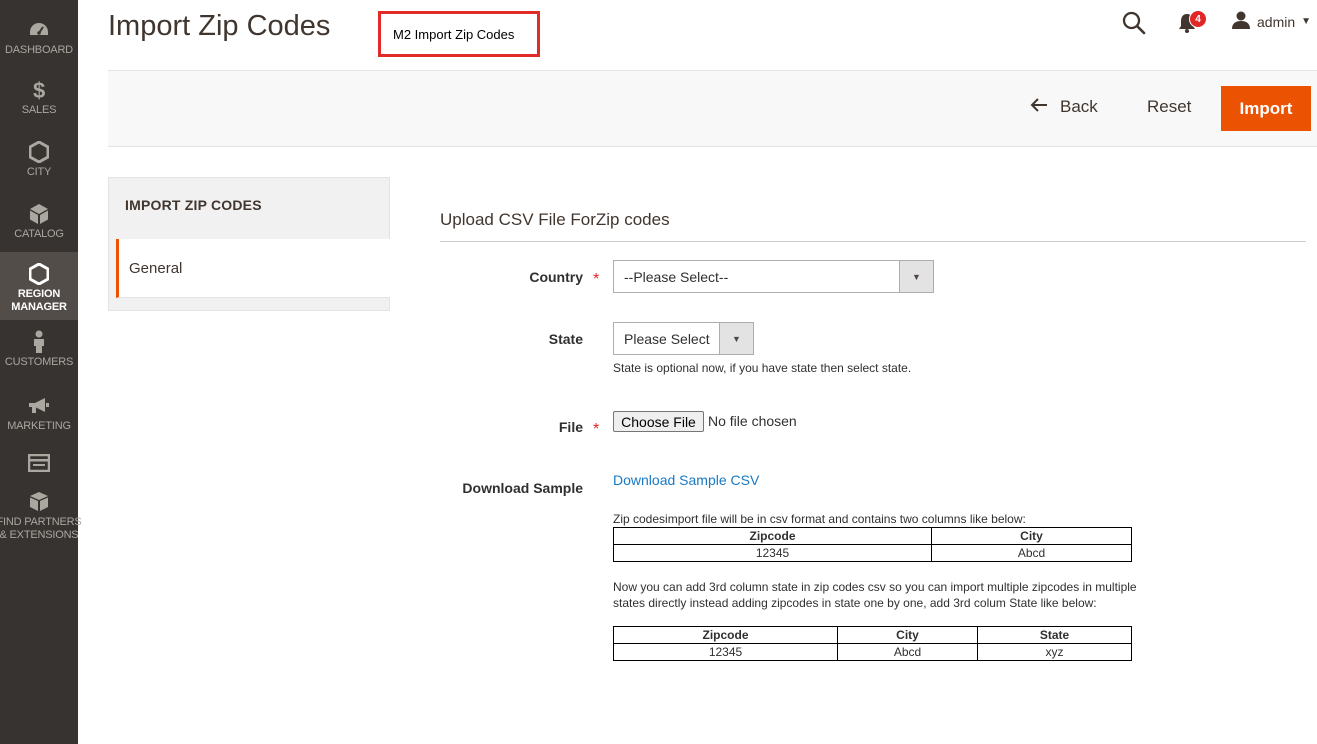 This screenshot has width=1317, height=744. Describe the element at coordinates (676, 276) in the screenshot. I see `country-select-value: --Please Select--` at that location.